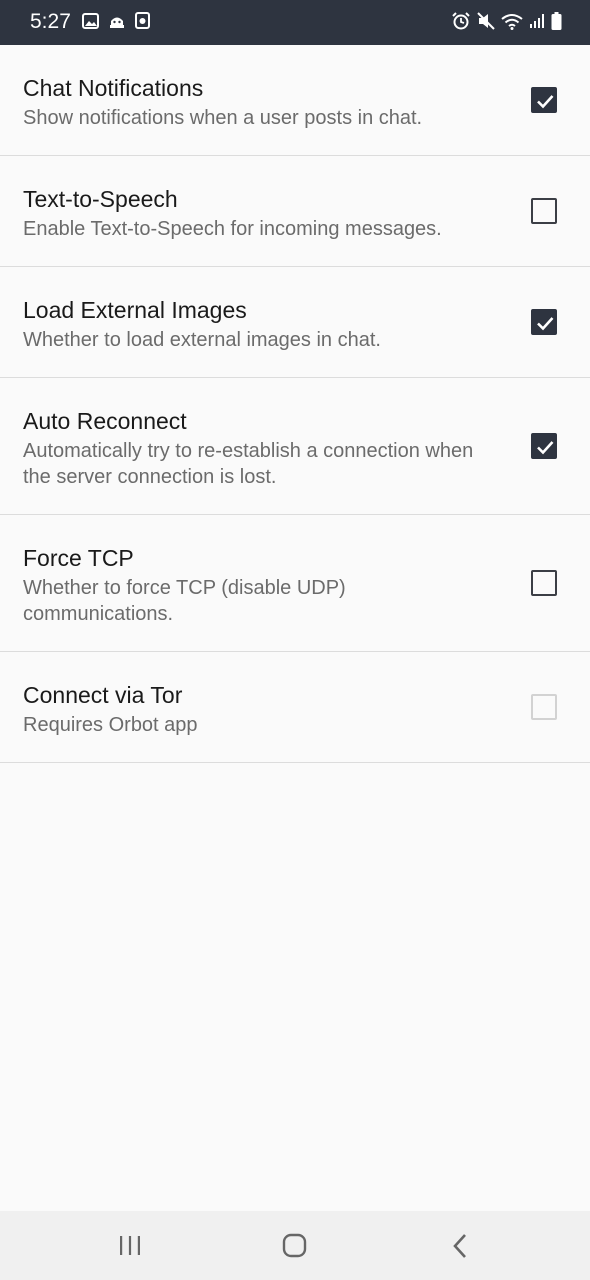 Image resolution: width=590 pixels, height=1280 pixels. I want to click on home-button, so click(295, 1248).